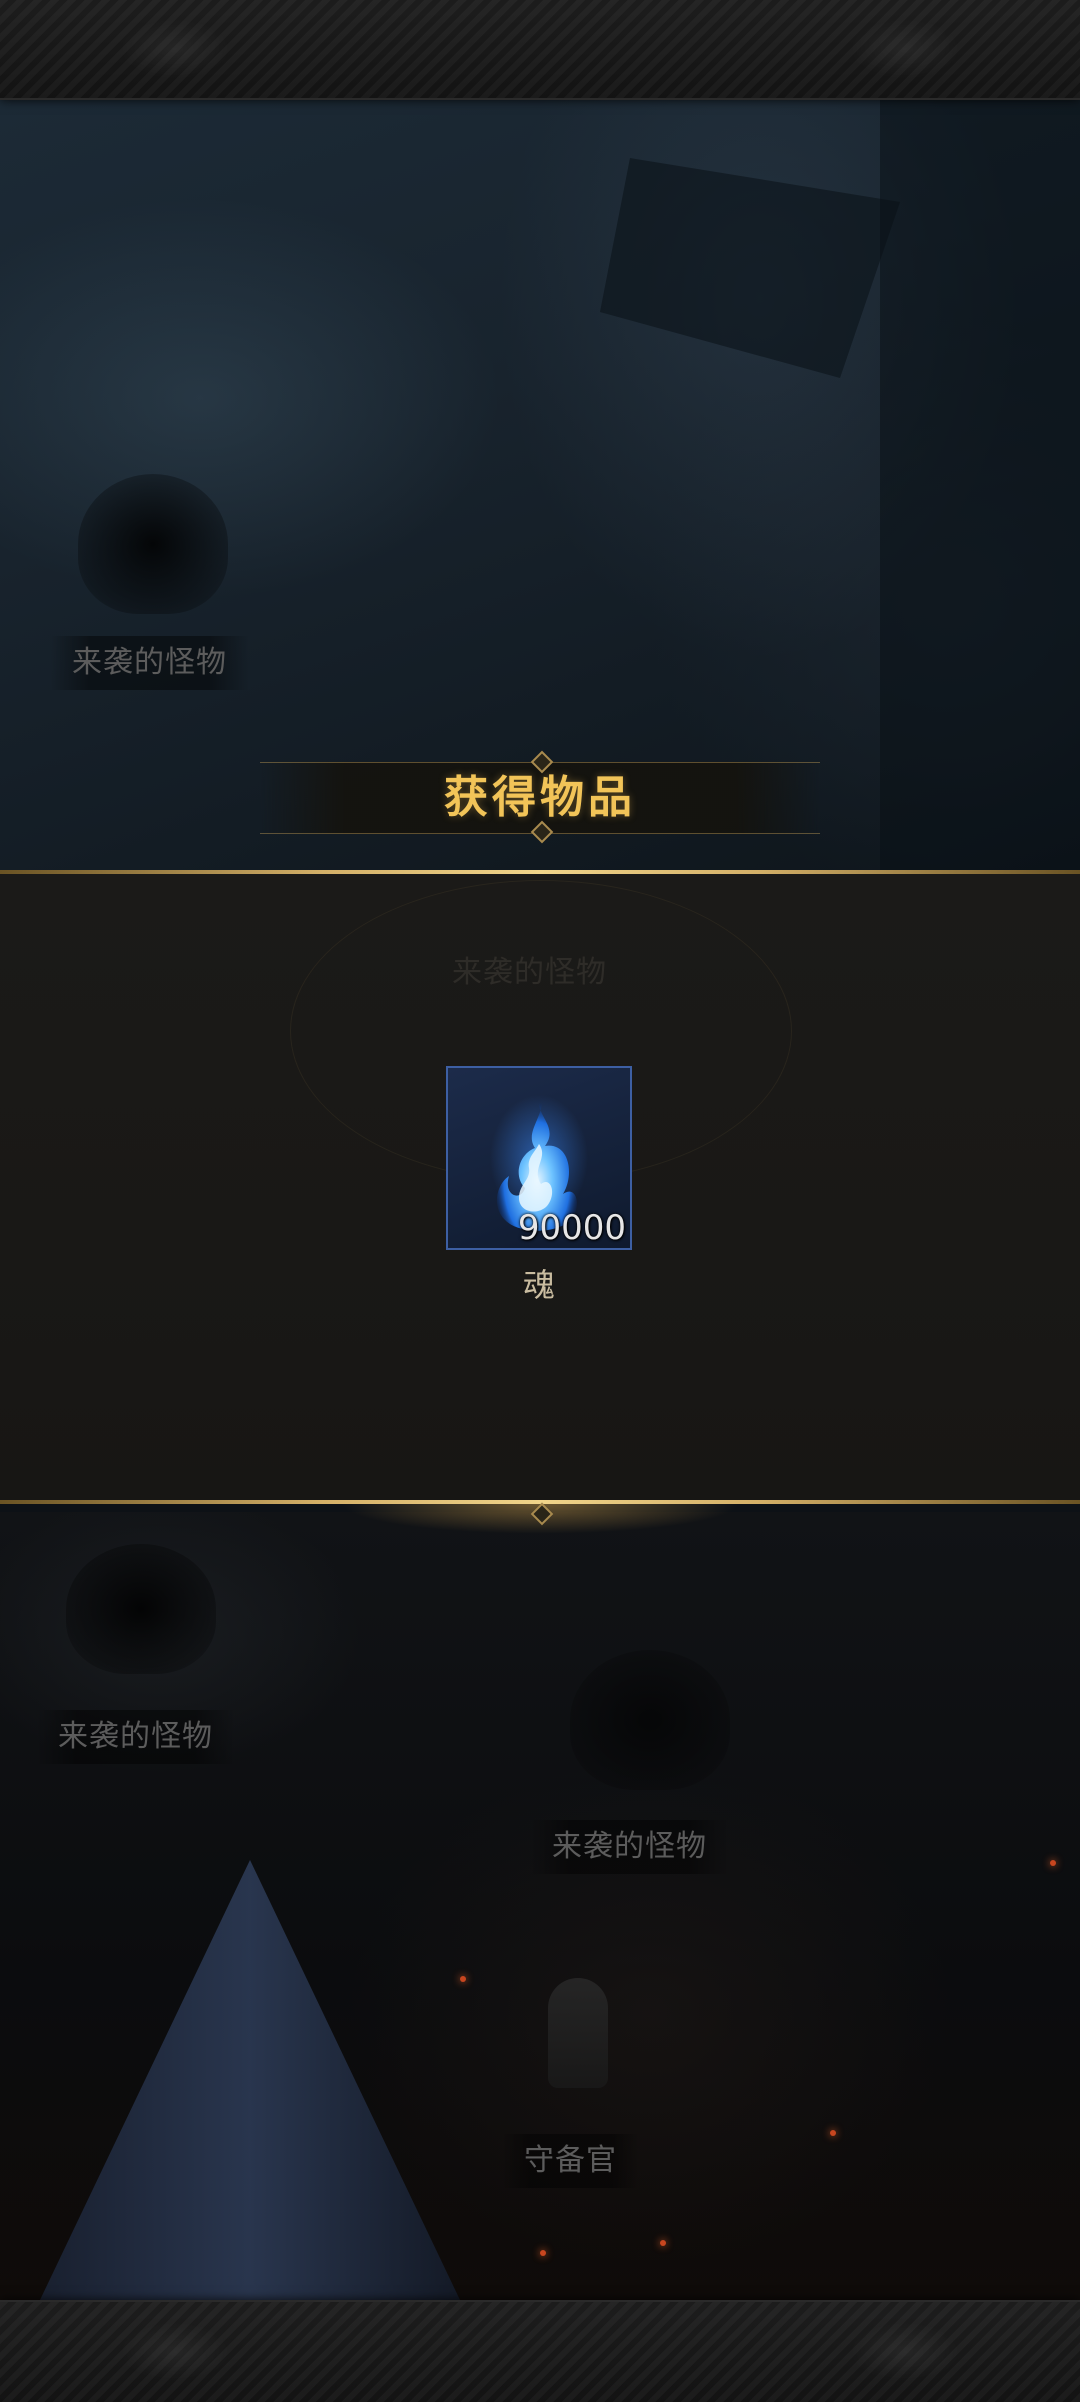 Image resolution: width=1080 pixels, height=2402 pixels. Describe the element at coordinates (570, 2161) in the screenshot. I see `guard-name-tag: 守备官` at that location.